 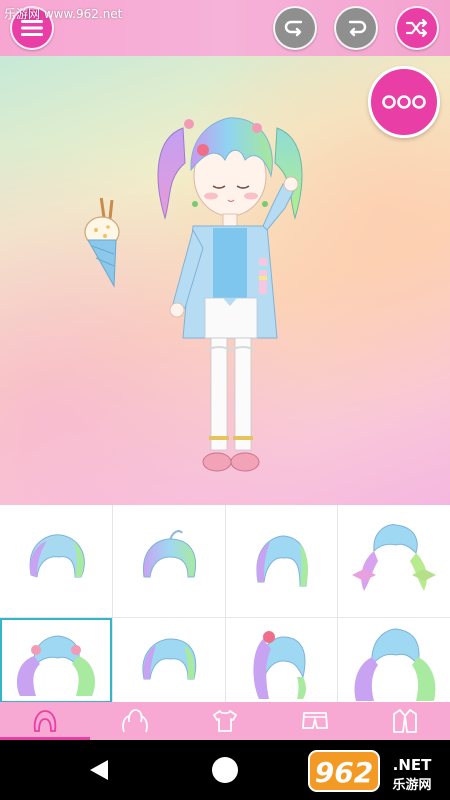 I want to click on redo-icon, so click(x=357, y=28).